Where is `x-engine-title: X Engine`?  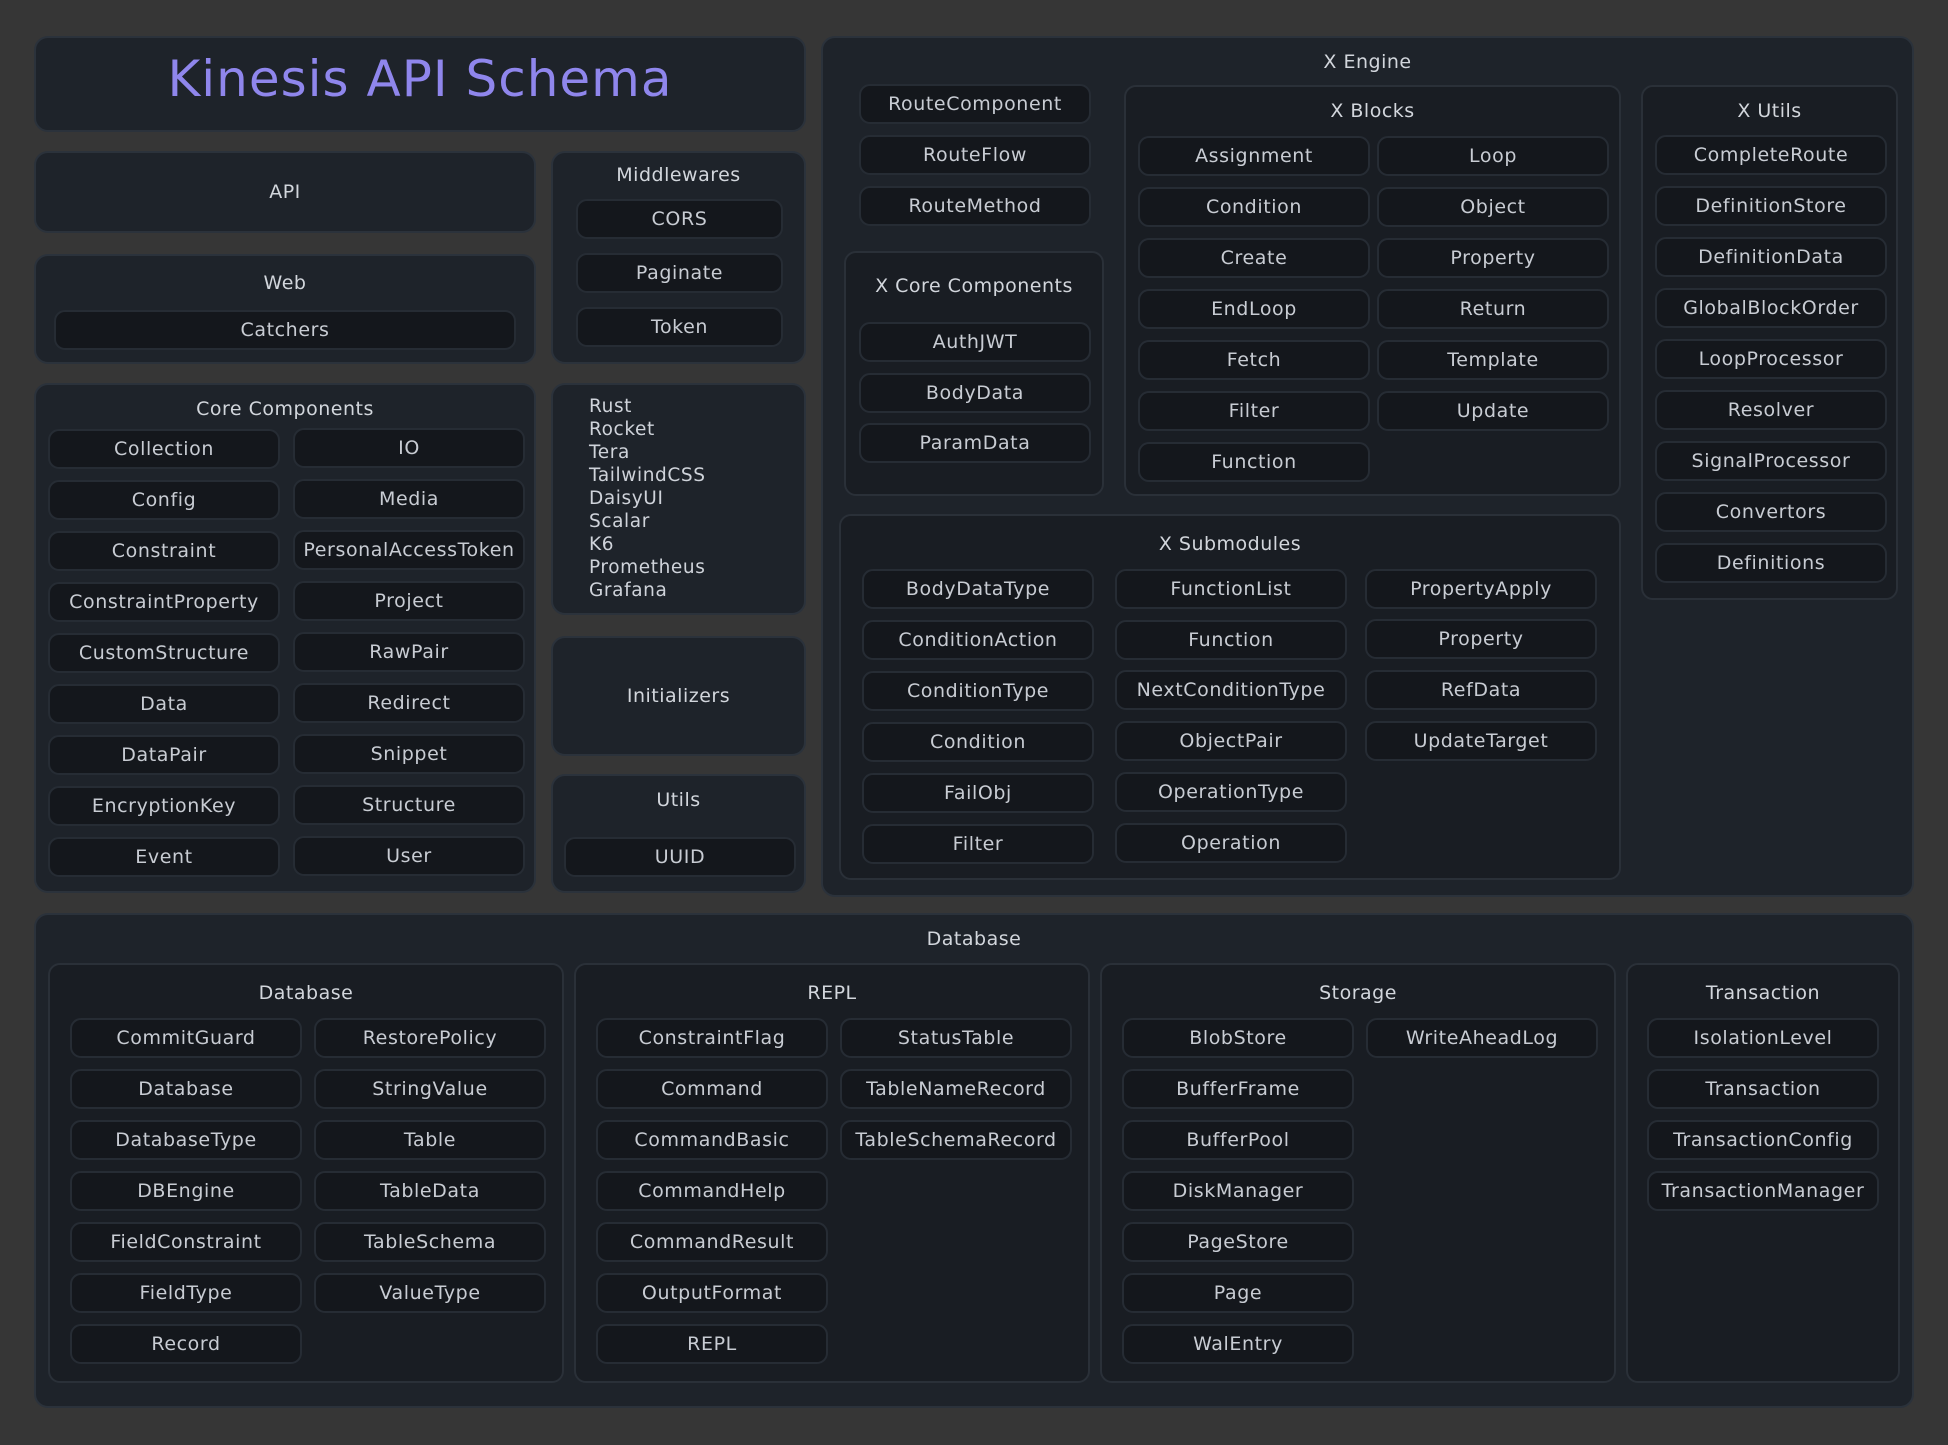
x-engine-title: X Engine is located at coordinates (1367, 62).